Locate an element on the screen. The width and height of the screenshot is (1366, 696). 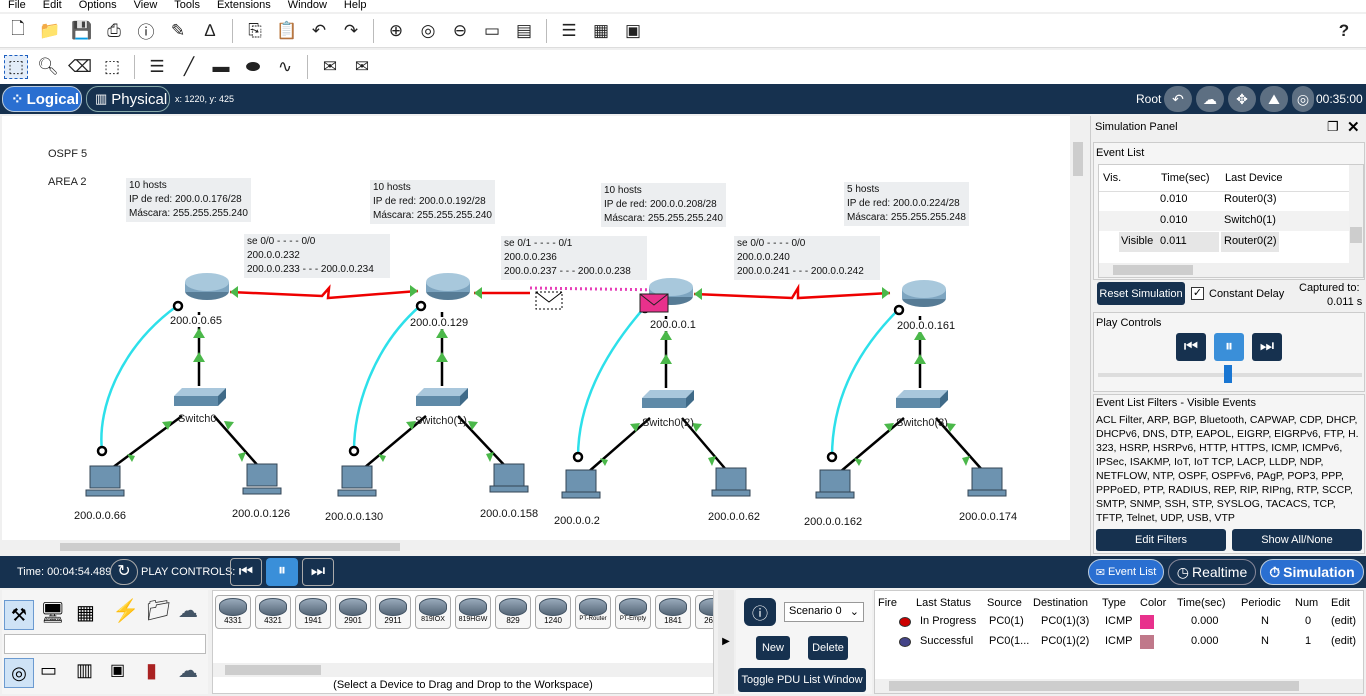
delete-scenario-button: Delete is located at coordinates (828, 648).